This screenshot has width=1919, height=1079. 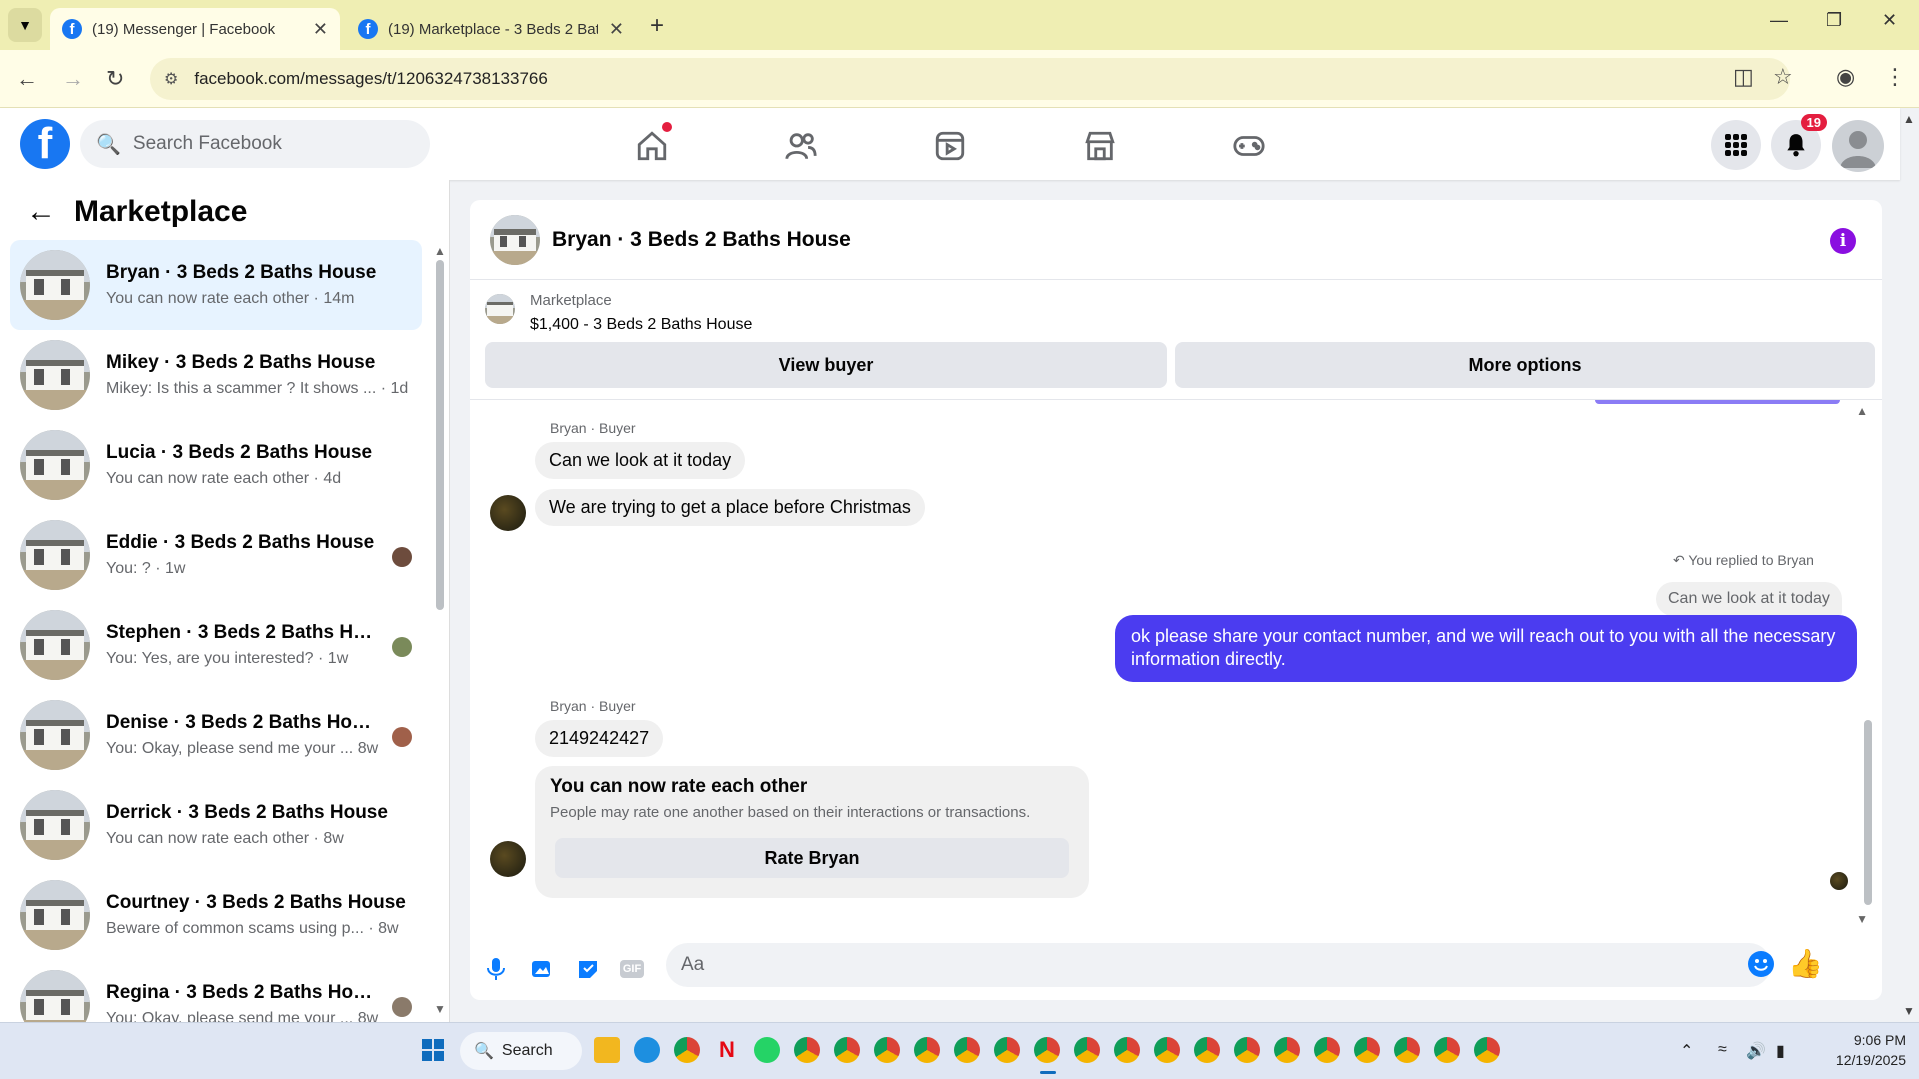 I want to click on install-app-icon: ◫, so click(x=1743, y=77).